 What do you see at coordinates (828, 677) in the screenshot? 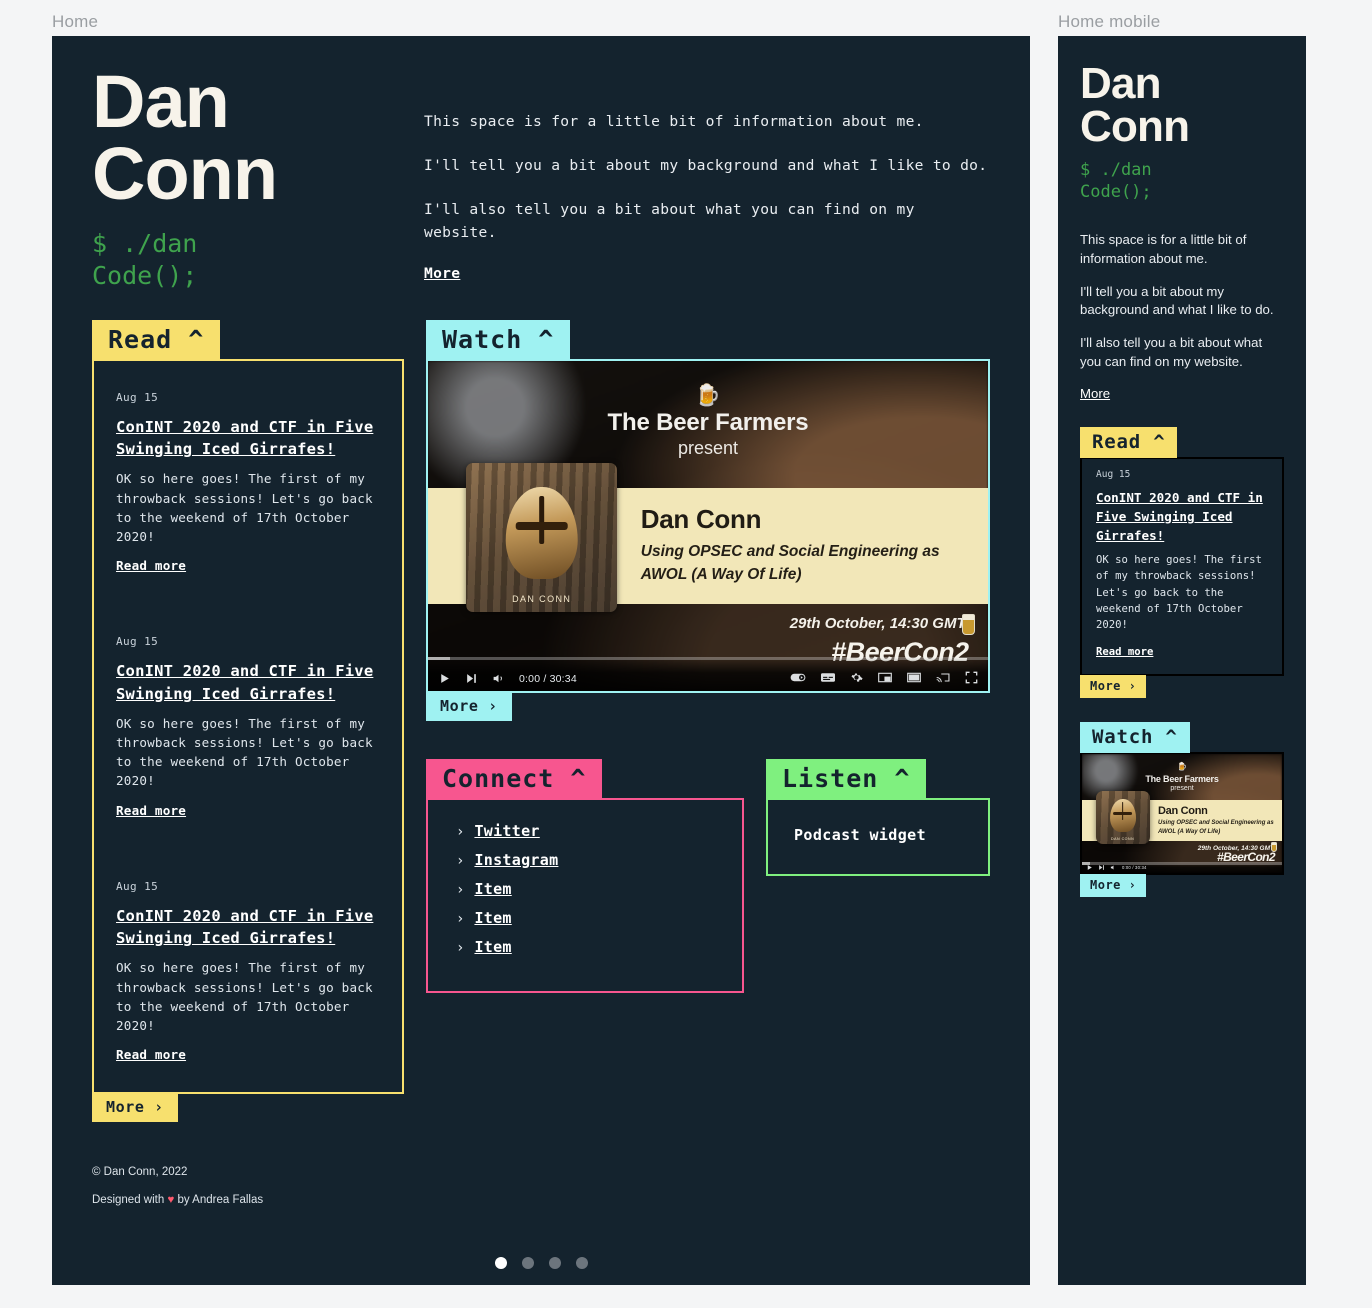
I see `subtitles-icon` at bounding box center [828, 677].